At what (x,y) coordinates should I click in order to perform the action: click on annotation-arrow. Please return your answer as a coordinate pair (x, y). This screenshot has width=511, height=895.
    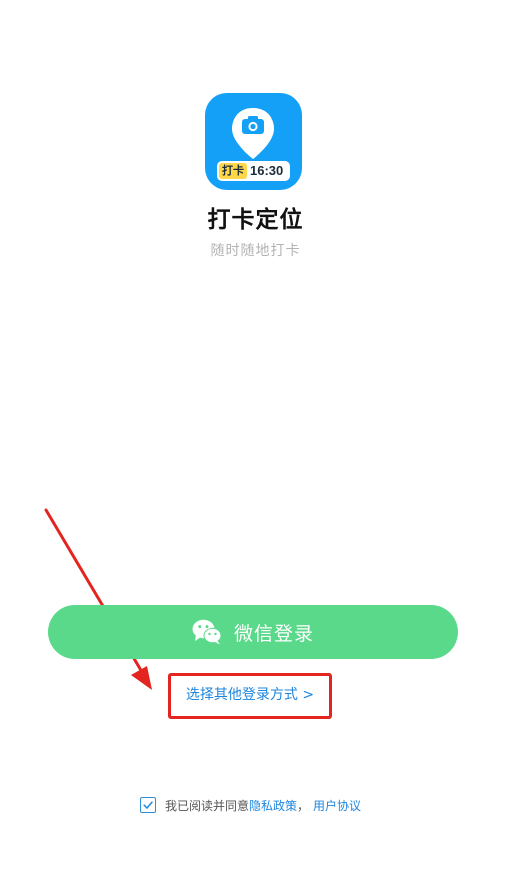
    Looking at the image, I should click on (98, 599).